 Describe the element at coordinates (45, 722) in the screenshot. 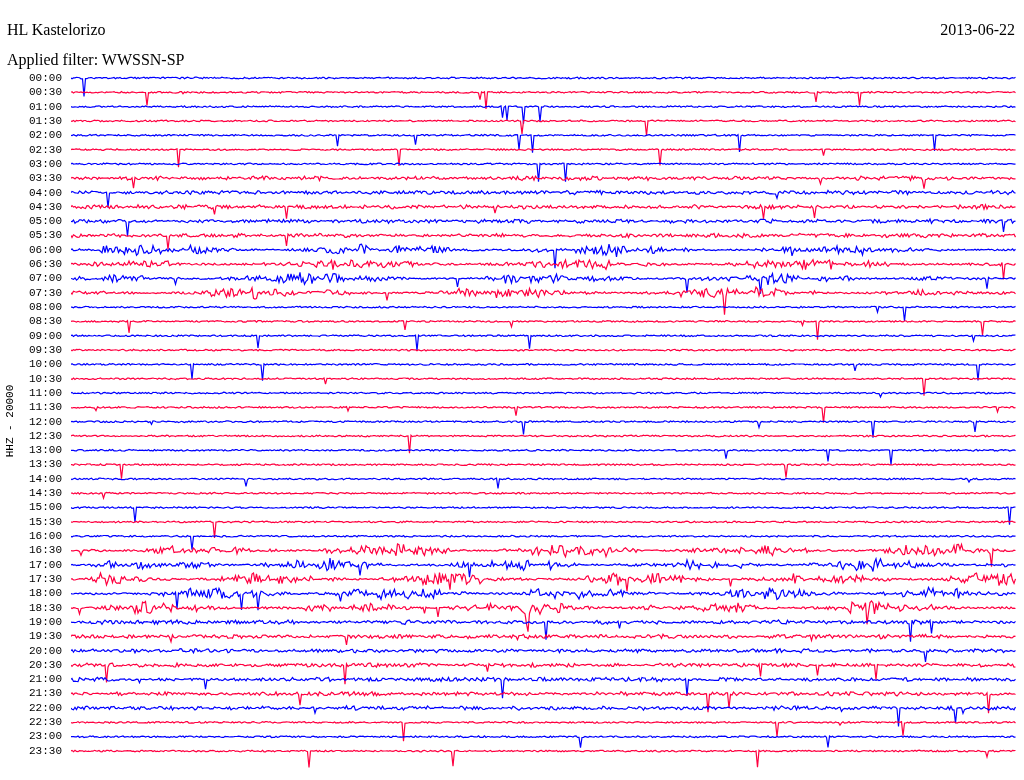

I see `time-label: 22:30` at that location.